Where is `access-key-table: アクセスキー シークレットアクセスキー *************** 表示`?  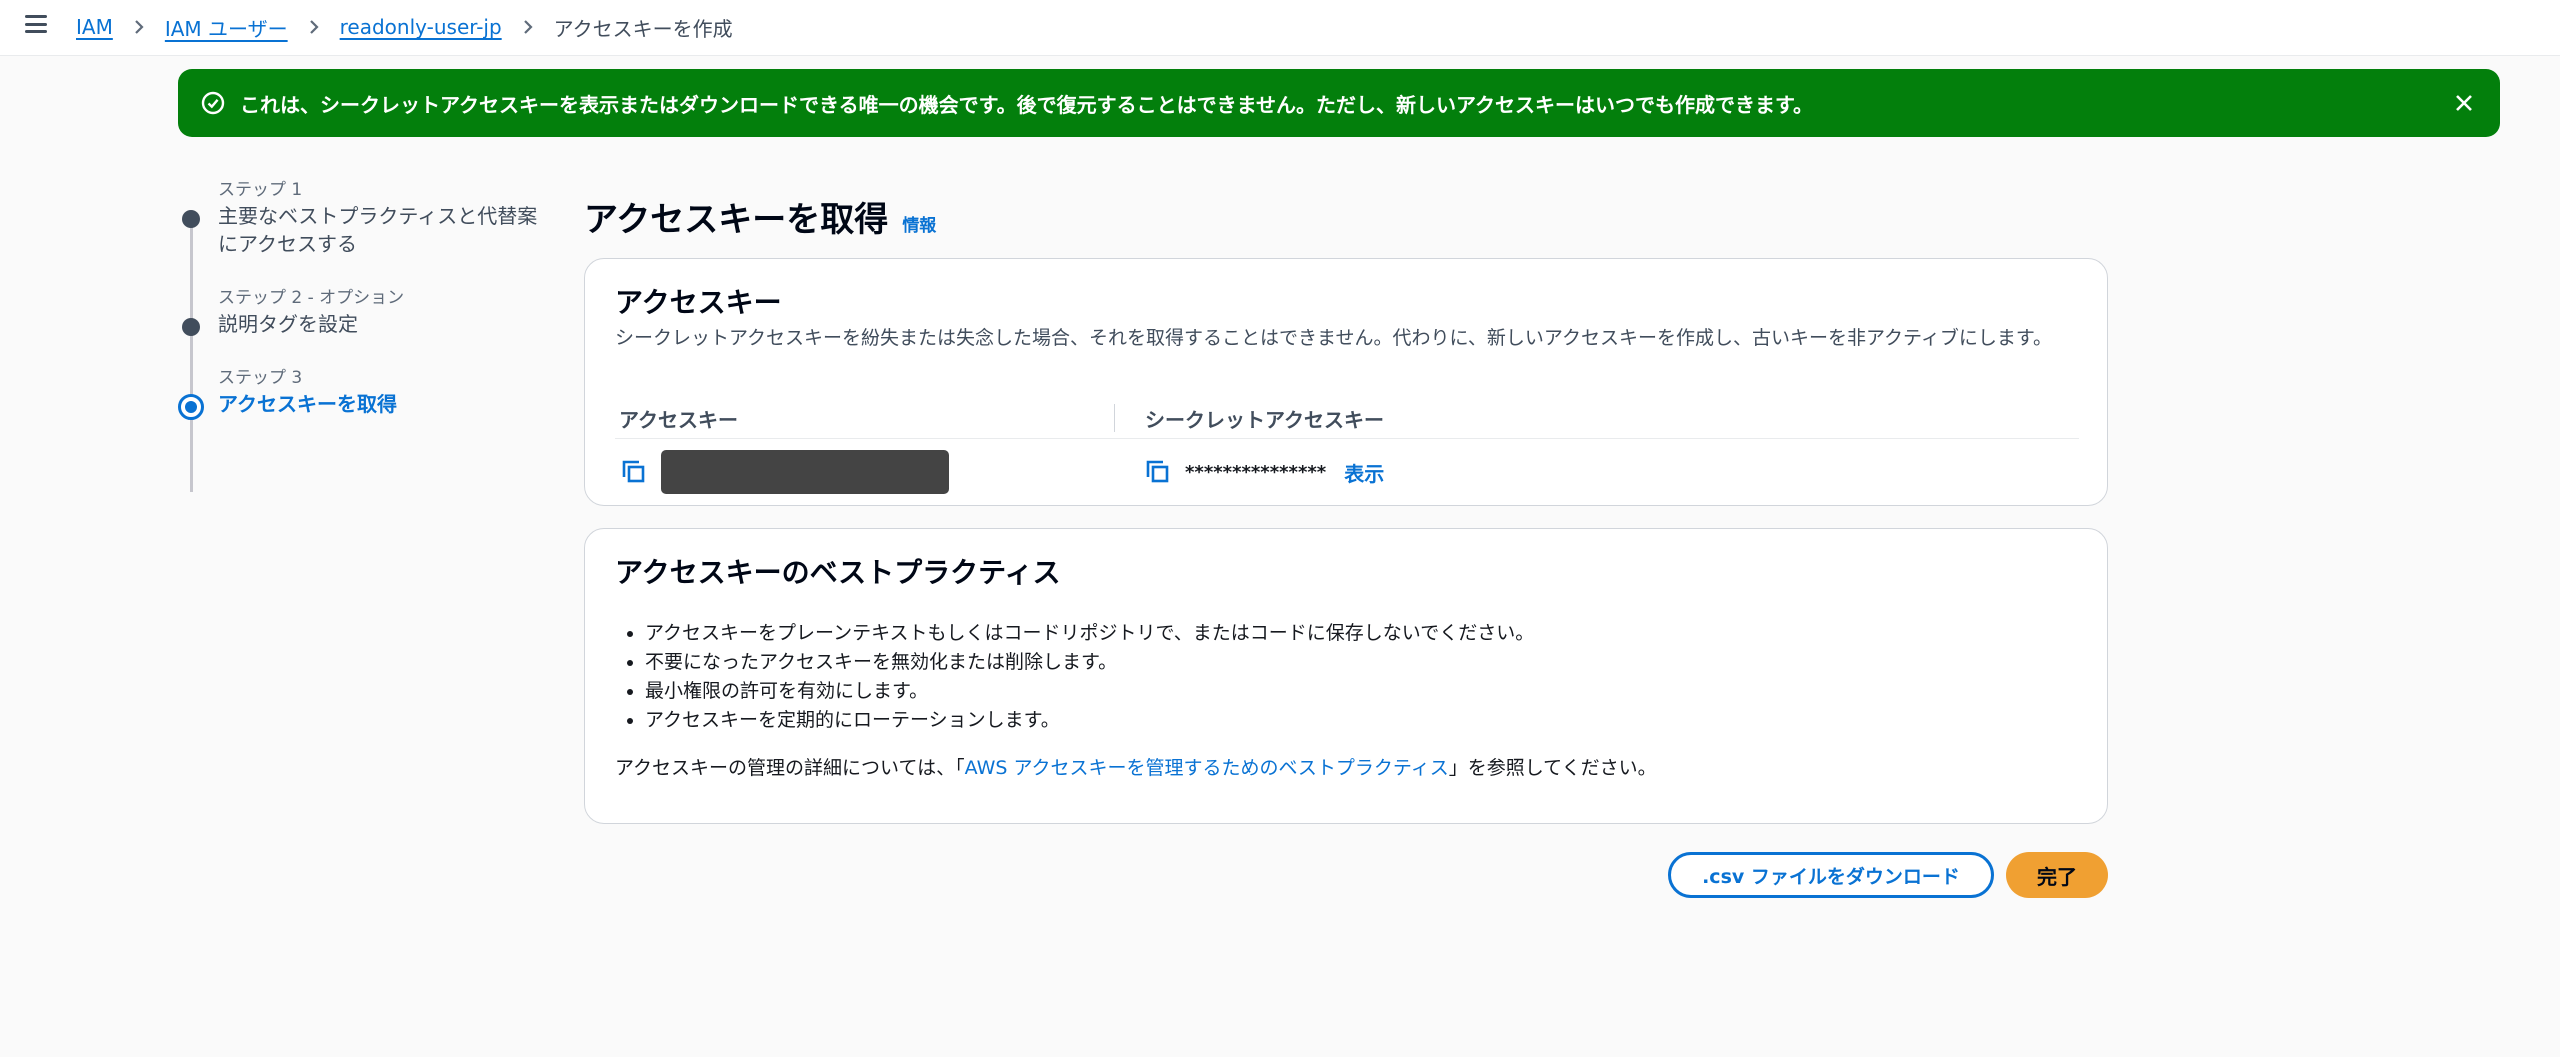
access-key-table: アクセスキー シークレットアクセスキー *************** 表示 is located at coordinates (1347, 452).